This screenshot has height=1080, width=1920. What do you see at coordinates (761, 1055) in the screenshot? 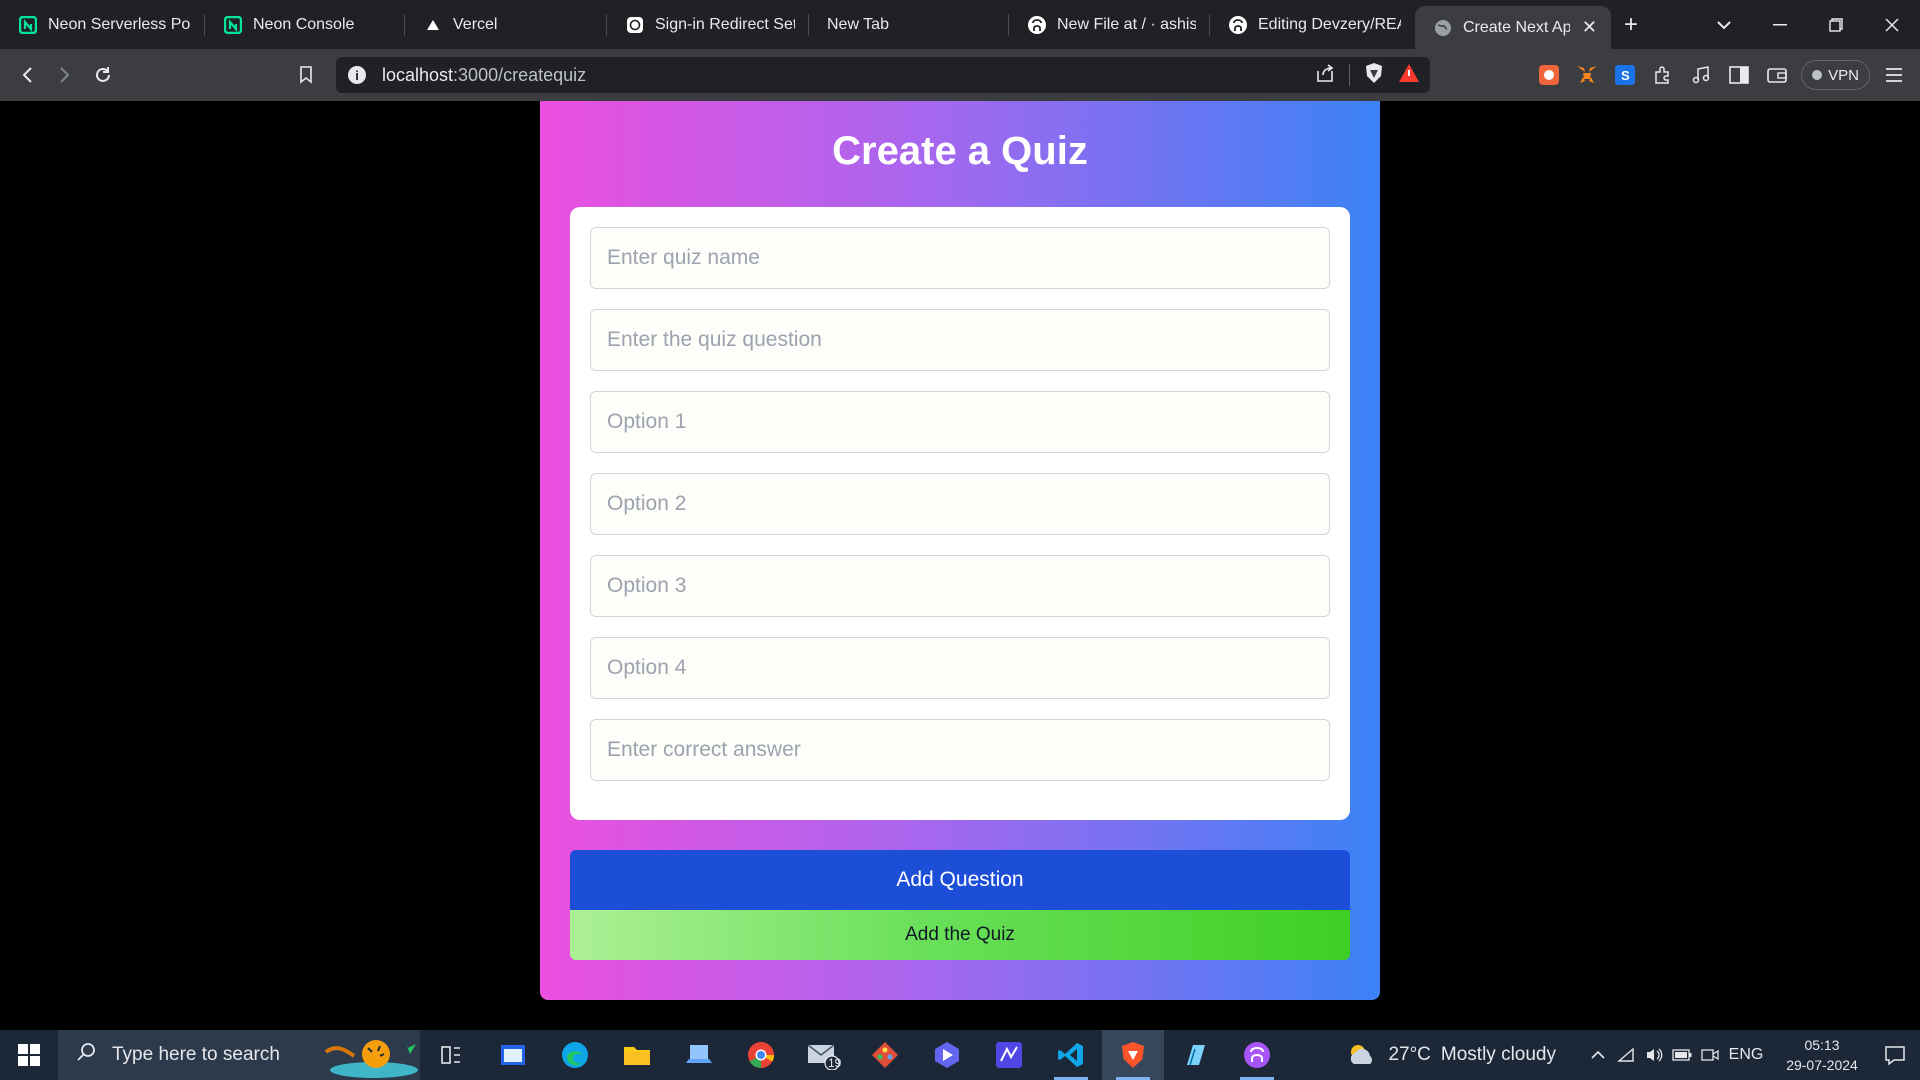
I see `chrome-icon` at bounding box center [761, 1055].